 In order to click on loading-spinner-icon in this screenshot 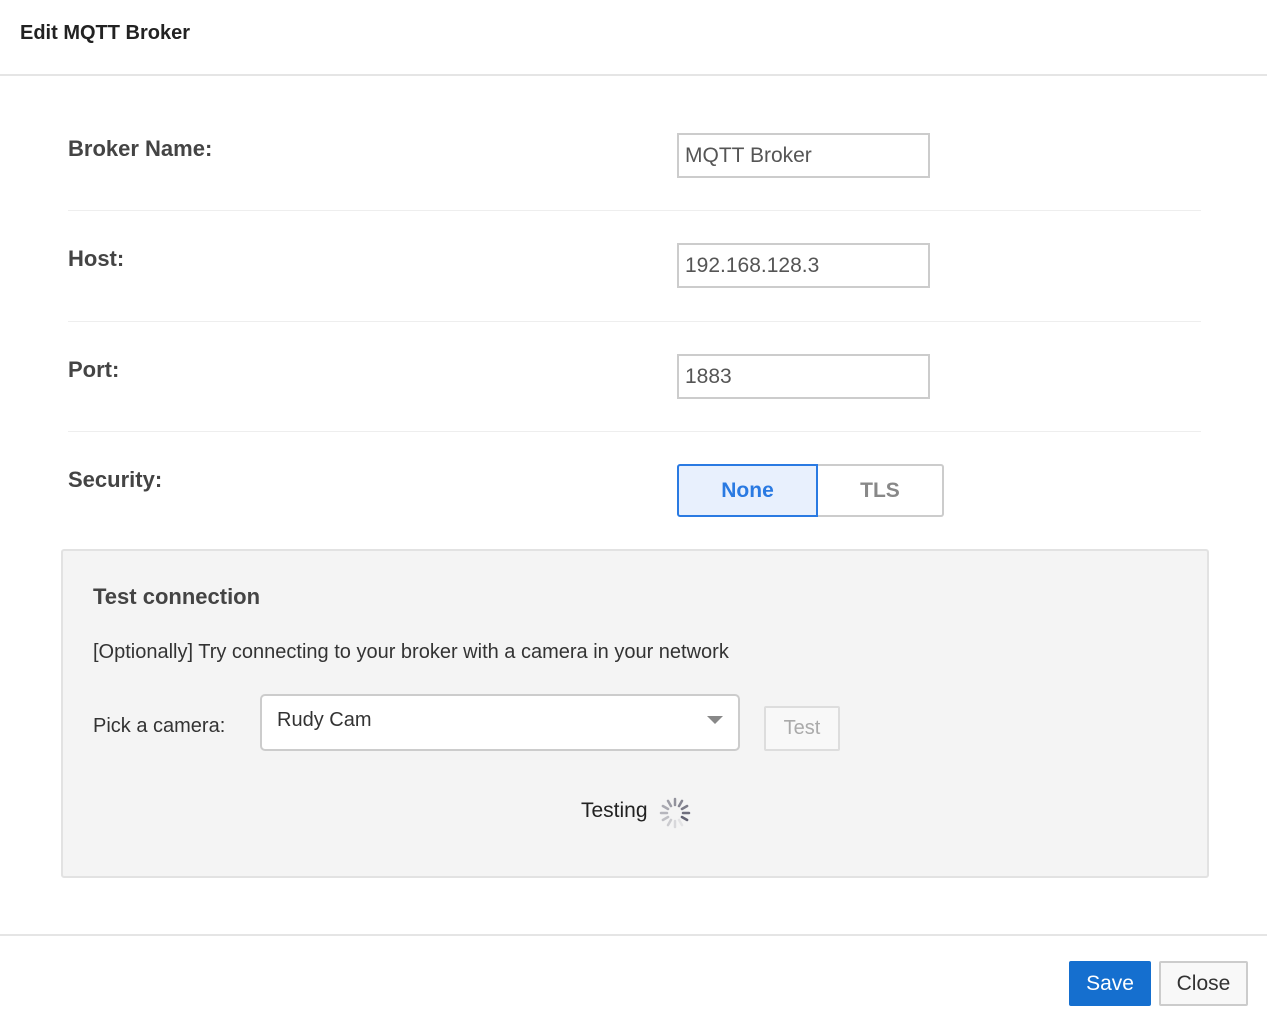, I will do `click(675, 813)`.